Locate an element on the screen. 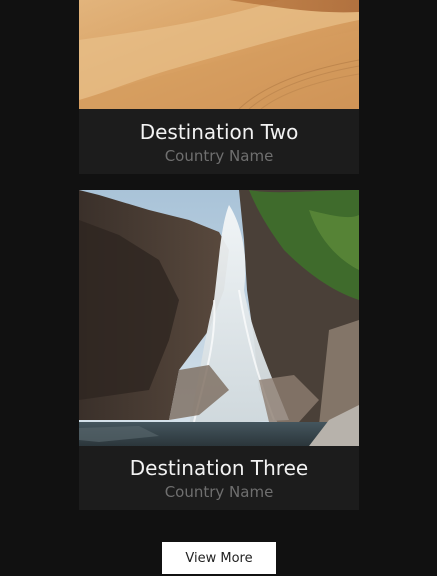 The height and width of the screenshot is (576, 437). destination-title: Destination Two is located at coordinates (219, 132).